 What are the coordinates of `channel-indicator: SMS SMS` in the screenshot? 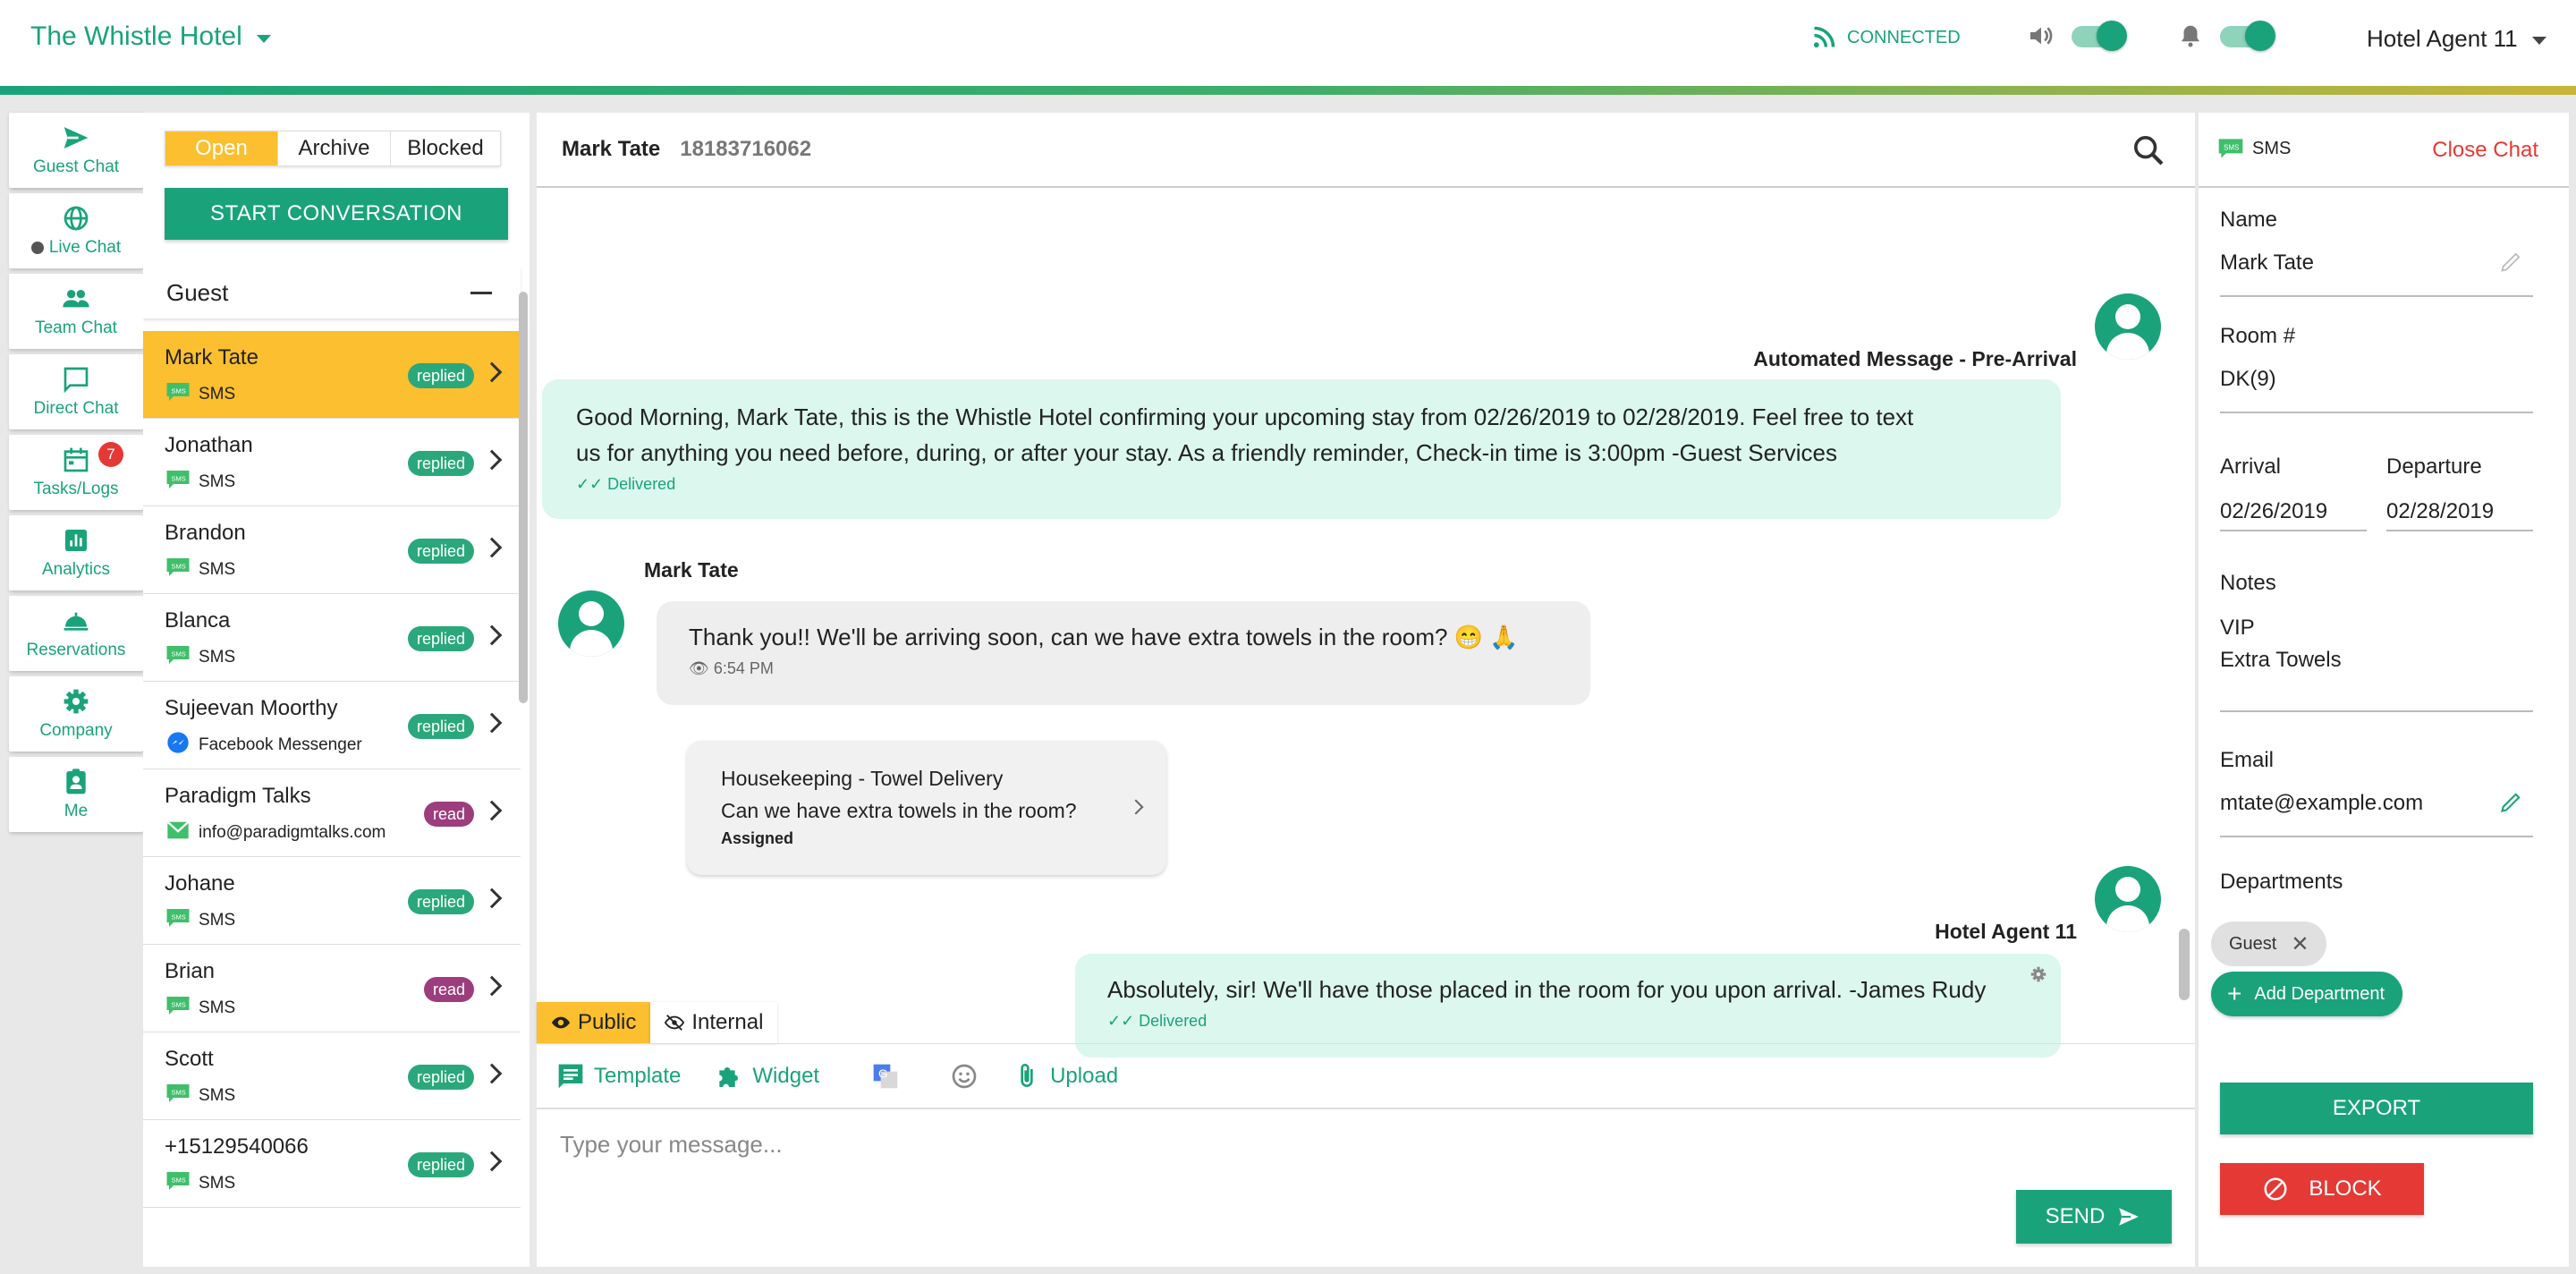 It's located at (2253, 148).